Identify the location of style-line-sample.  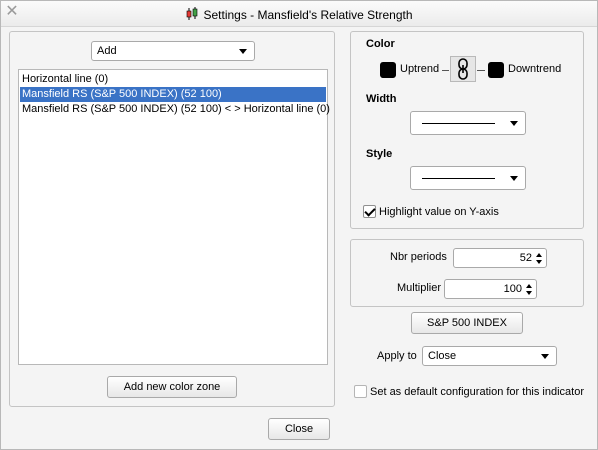
(458, 178).